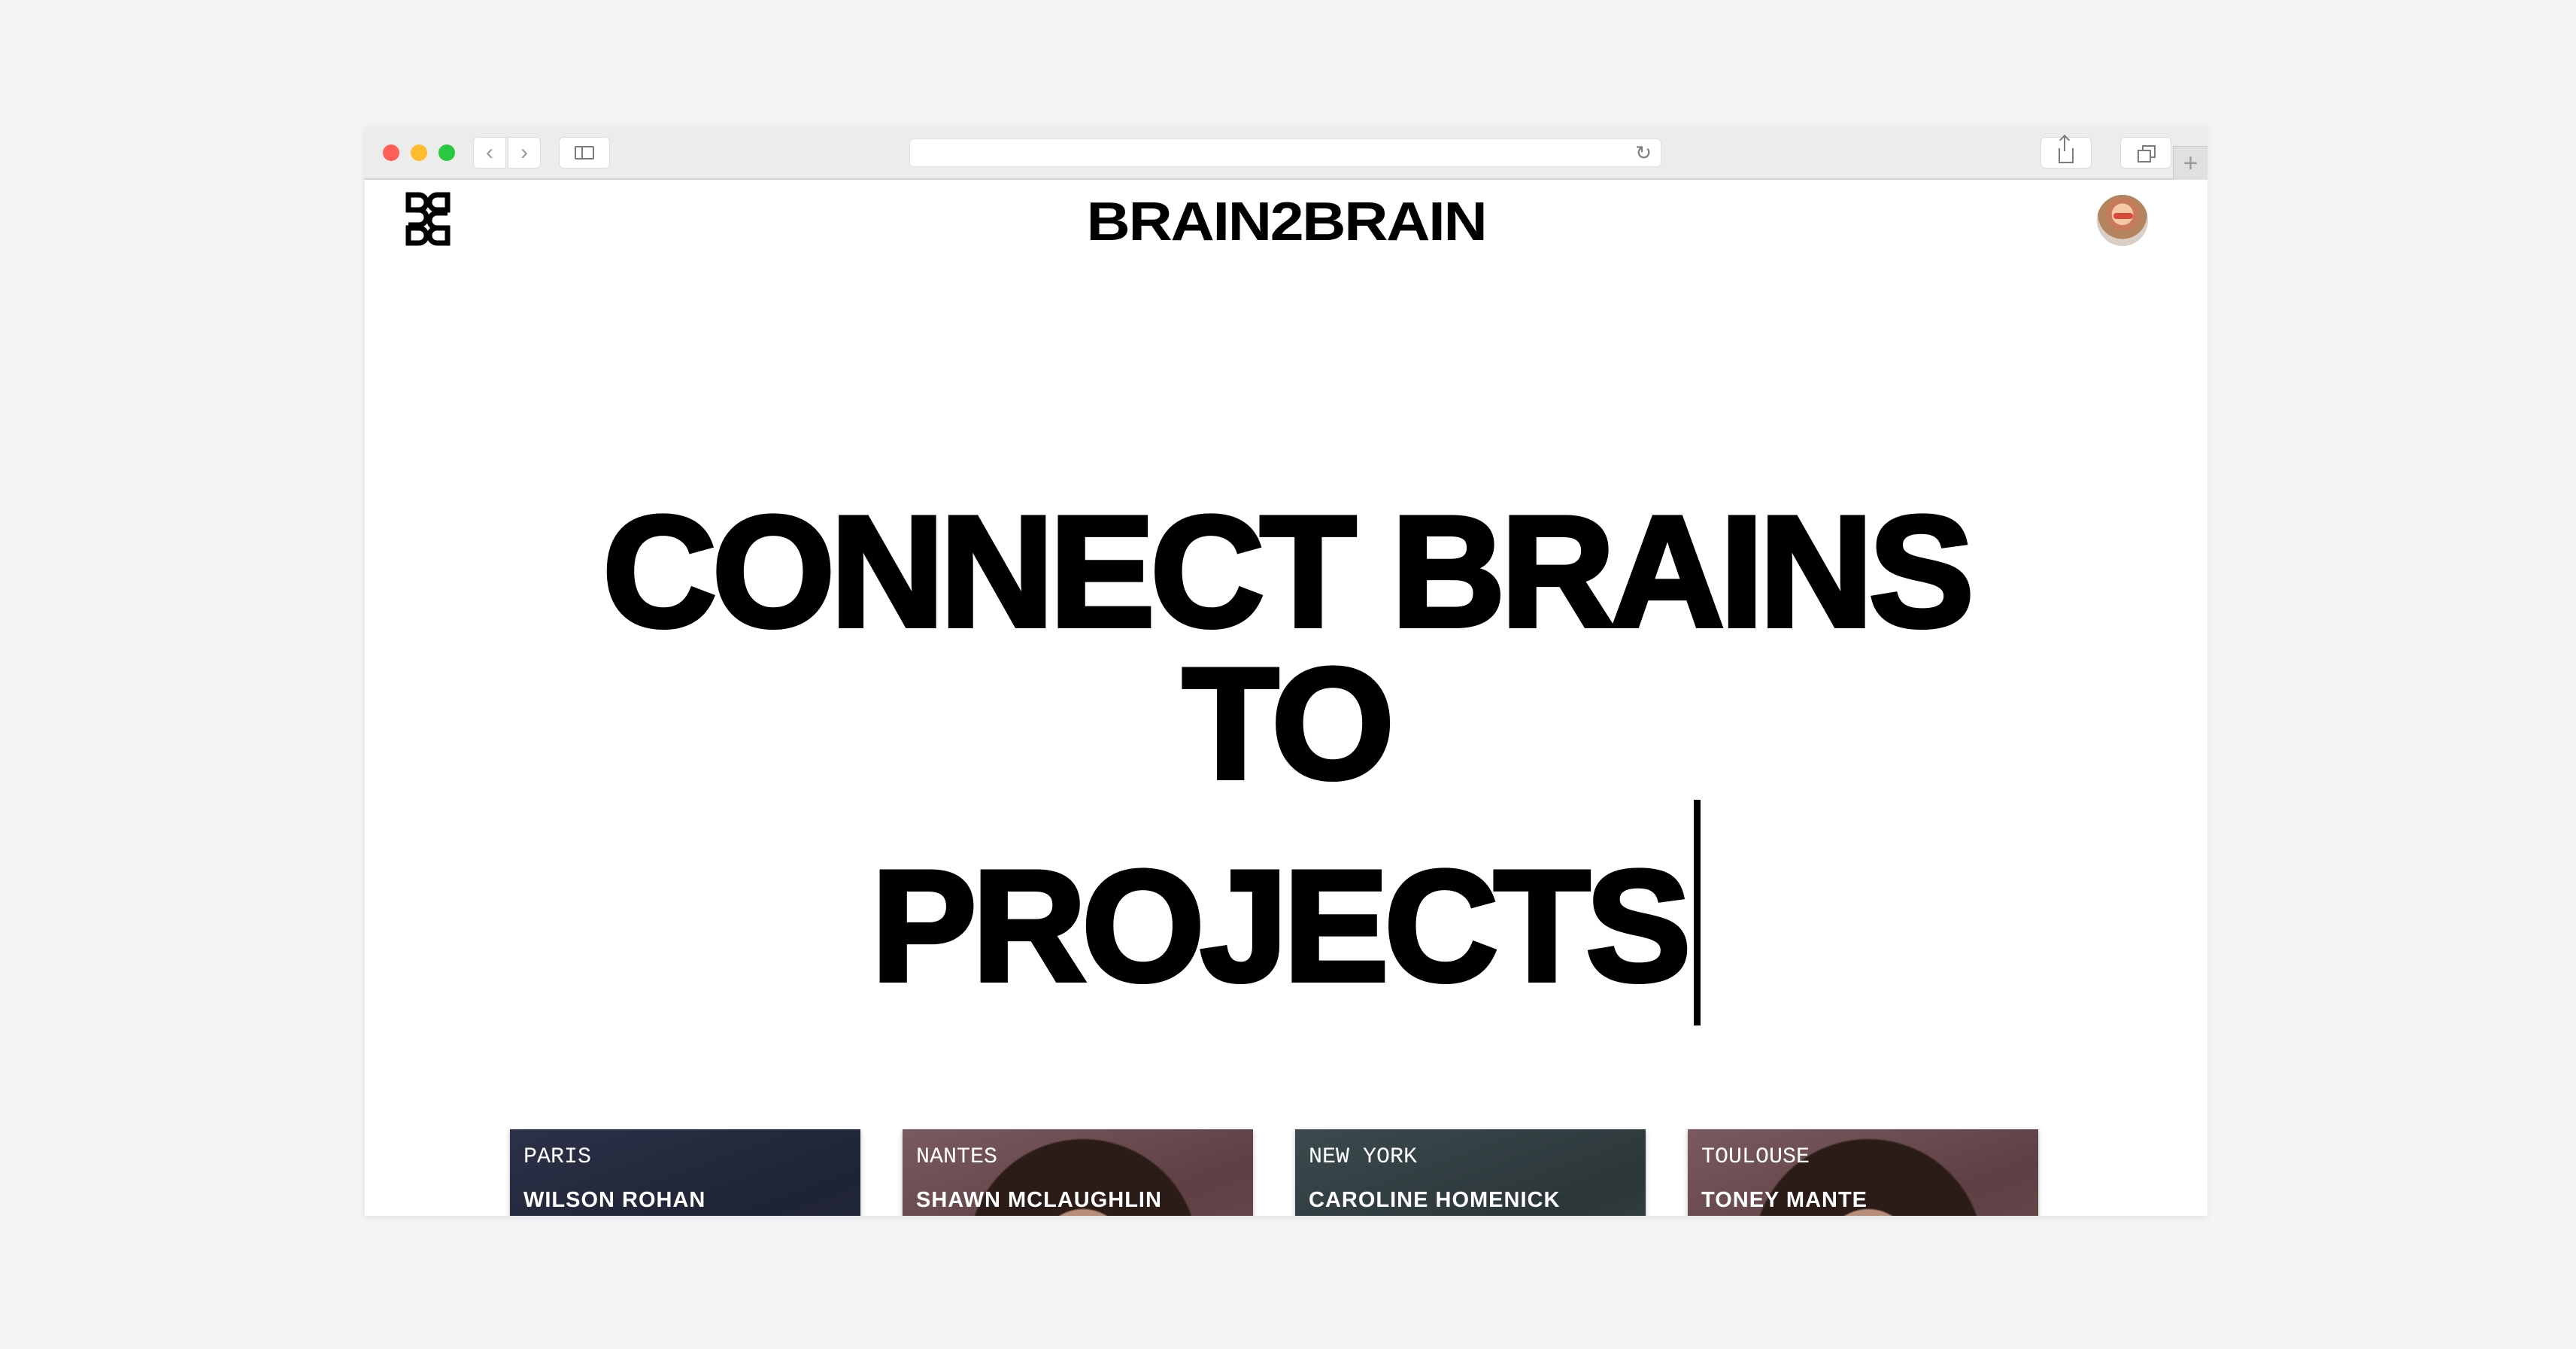 The height and width of the screenshot is (1349, 2576). Describe the element at coordinates (557, 1157) in the screenshot. I see `card-city: PARIS` at that location.